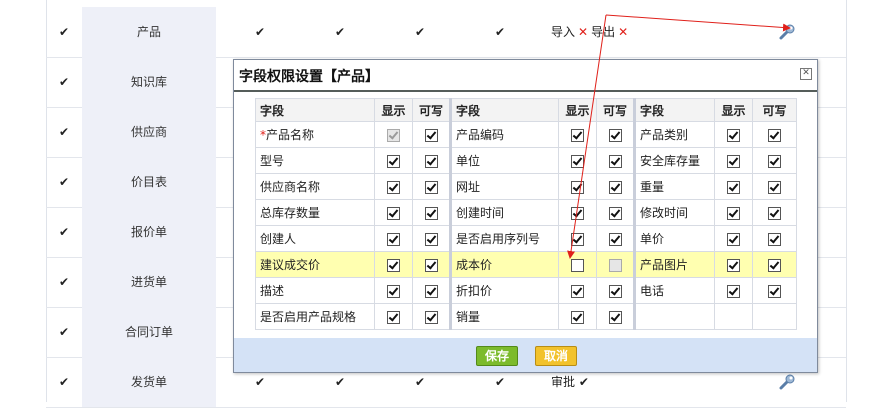  Describe the element at coordinates (674, 290) in the screenshot. I see `field-label: 电话` at that location.